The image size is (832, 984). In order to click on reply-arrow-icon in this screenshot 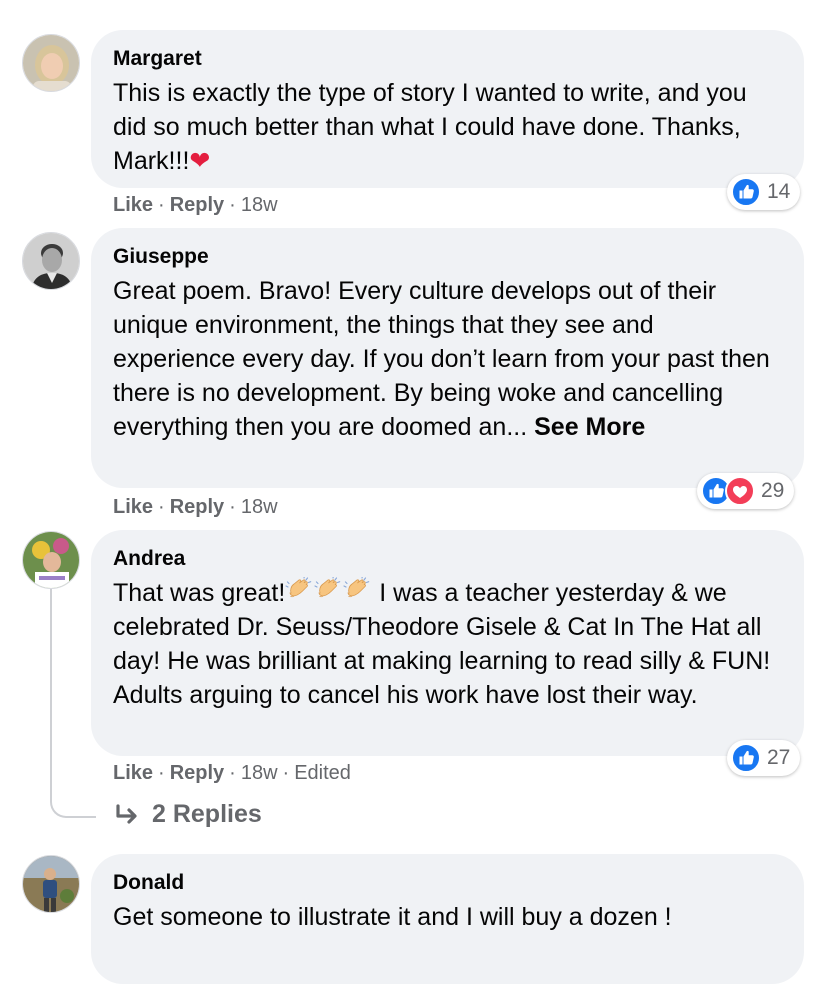, I will do `click(126, 813)`.